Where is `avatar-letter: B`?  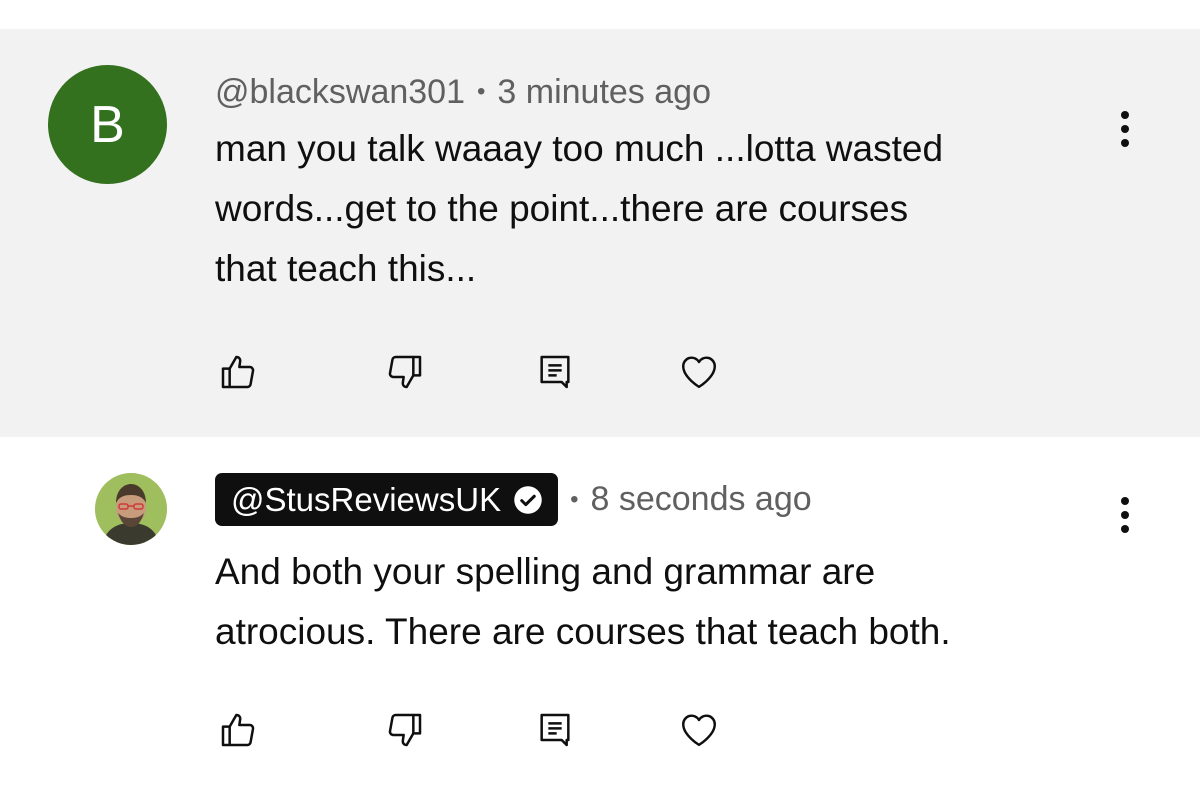 avatar-letter: B is located at coordinates (107, 124).